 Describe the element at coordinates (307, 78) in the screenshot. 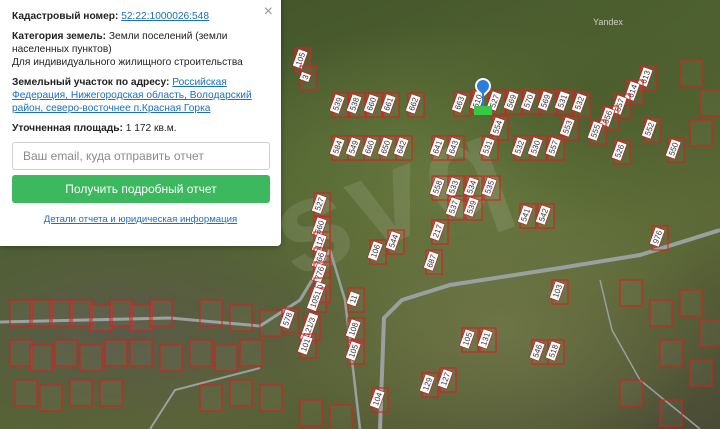

I see `land-parcel: 3` at that location.